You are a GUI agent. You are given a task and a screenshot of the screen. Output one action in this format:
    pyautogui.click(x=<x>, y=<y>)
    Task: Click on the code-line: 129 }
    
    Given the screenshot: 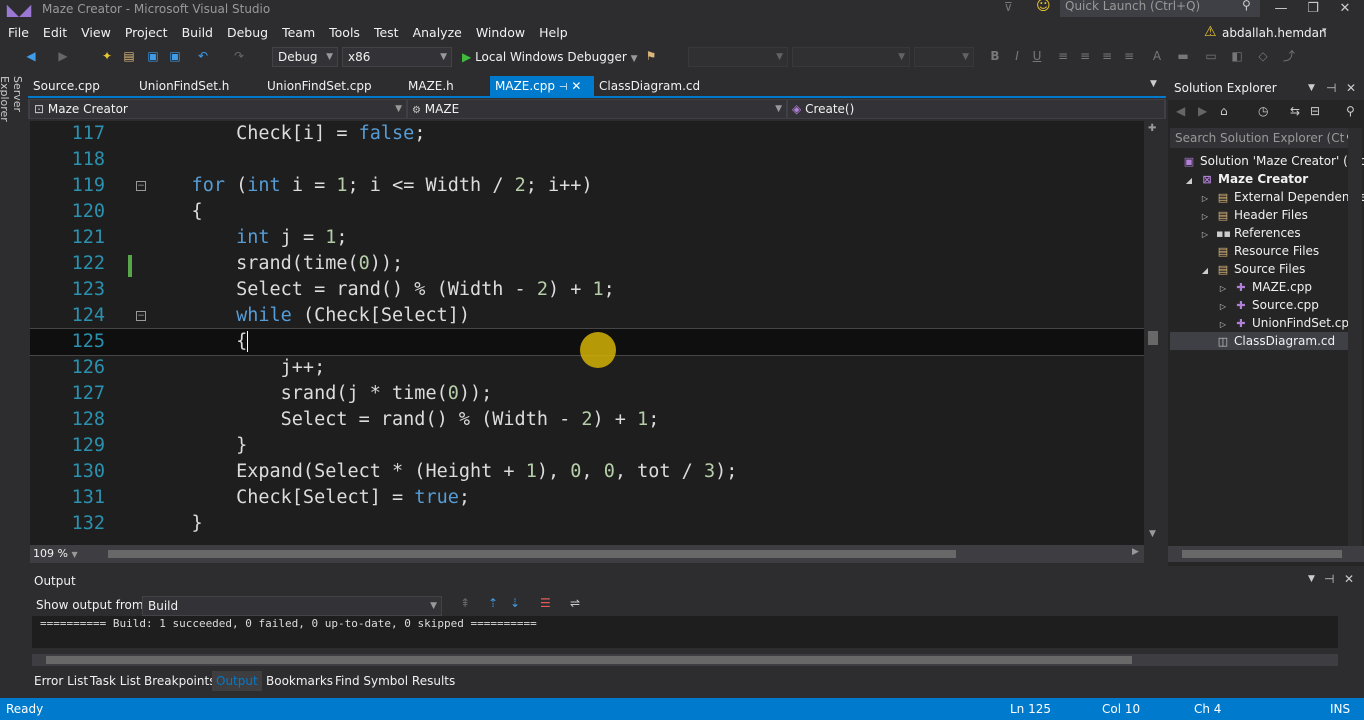 What is the action you would take?
    pyautogui.click(x=587, y=446)
    